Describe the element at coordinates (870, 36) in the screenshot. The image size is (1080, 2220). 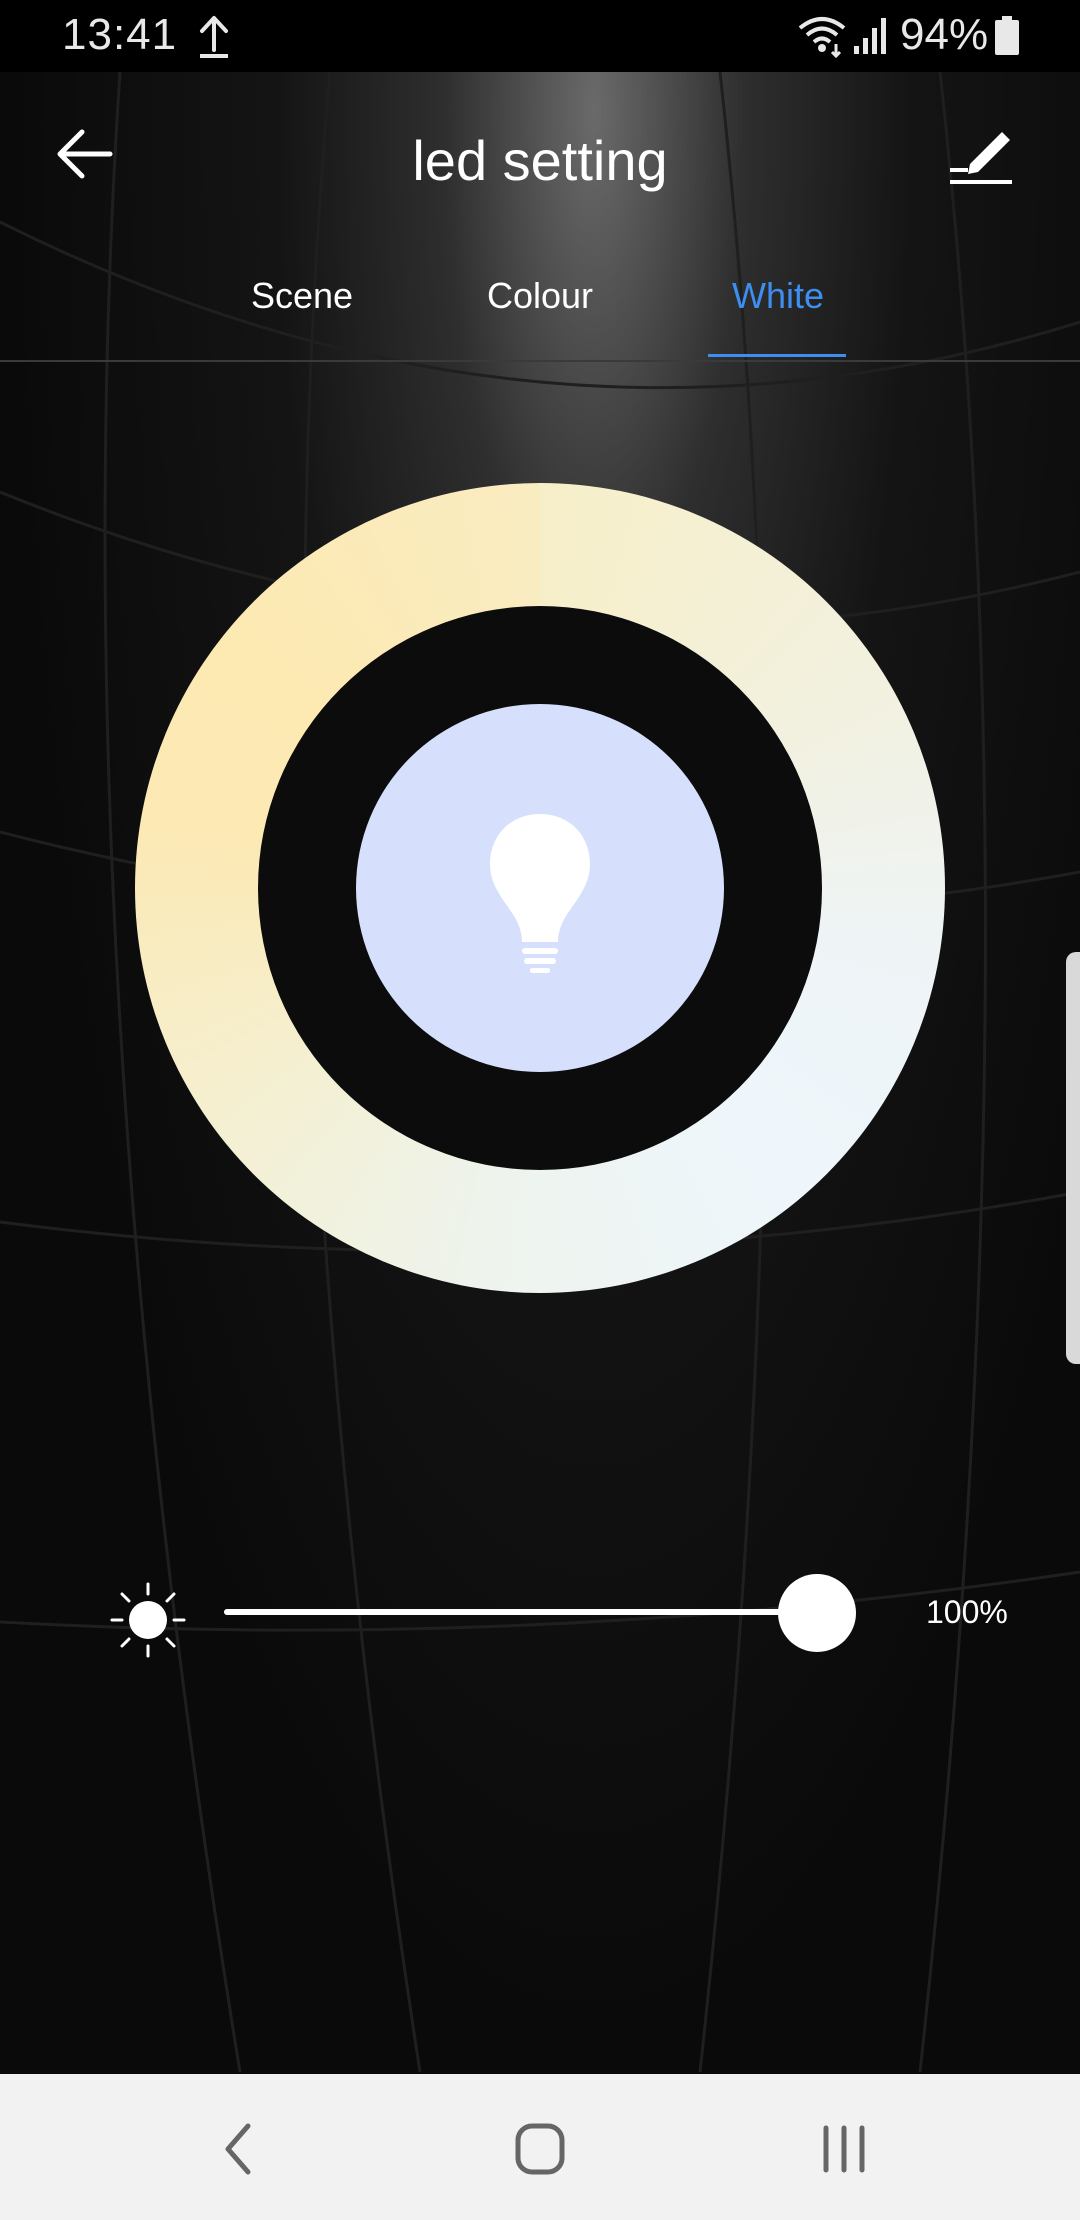
I see `signal-icon` at that location.